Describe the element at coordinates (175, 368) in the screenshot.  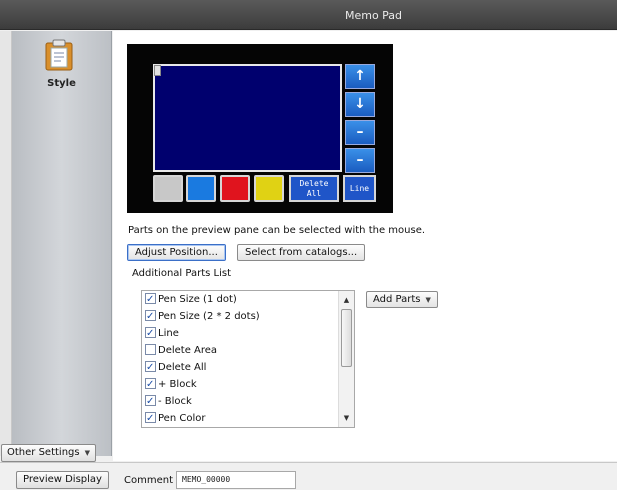
I see `list-item: Delete All` at that location.